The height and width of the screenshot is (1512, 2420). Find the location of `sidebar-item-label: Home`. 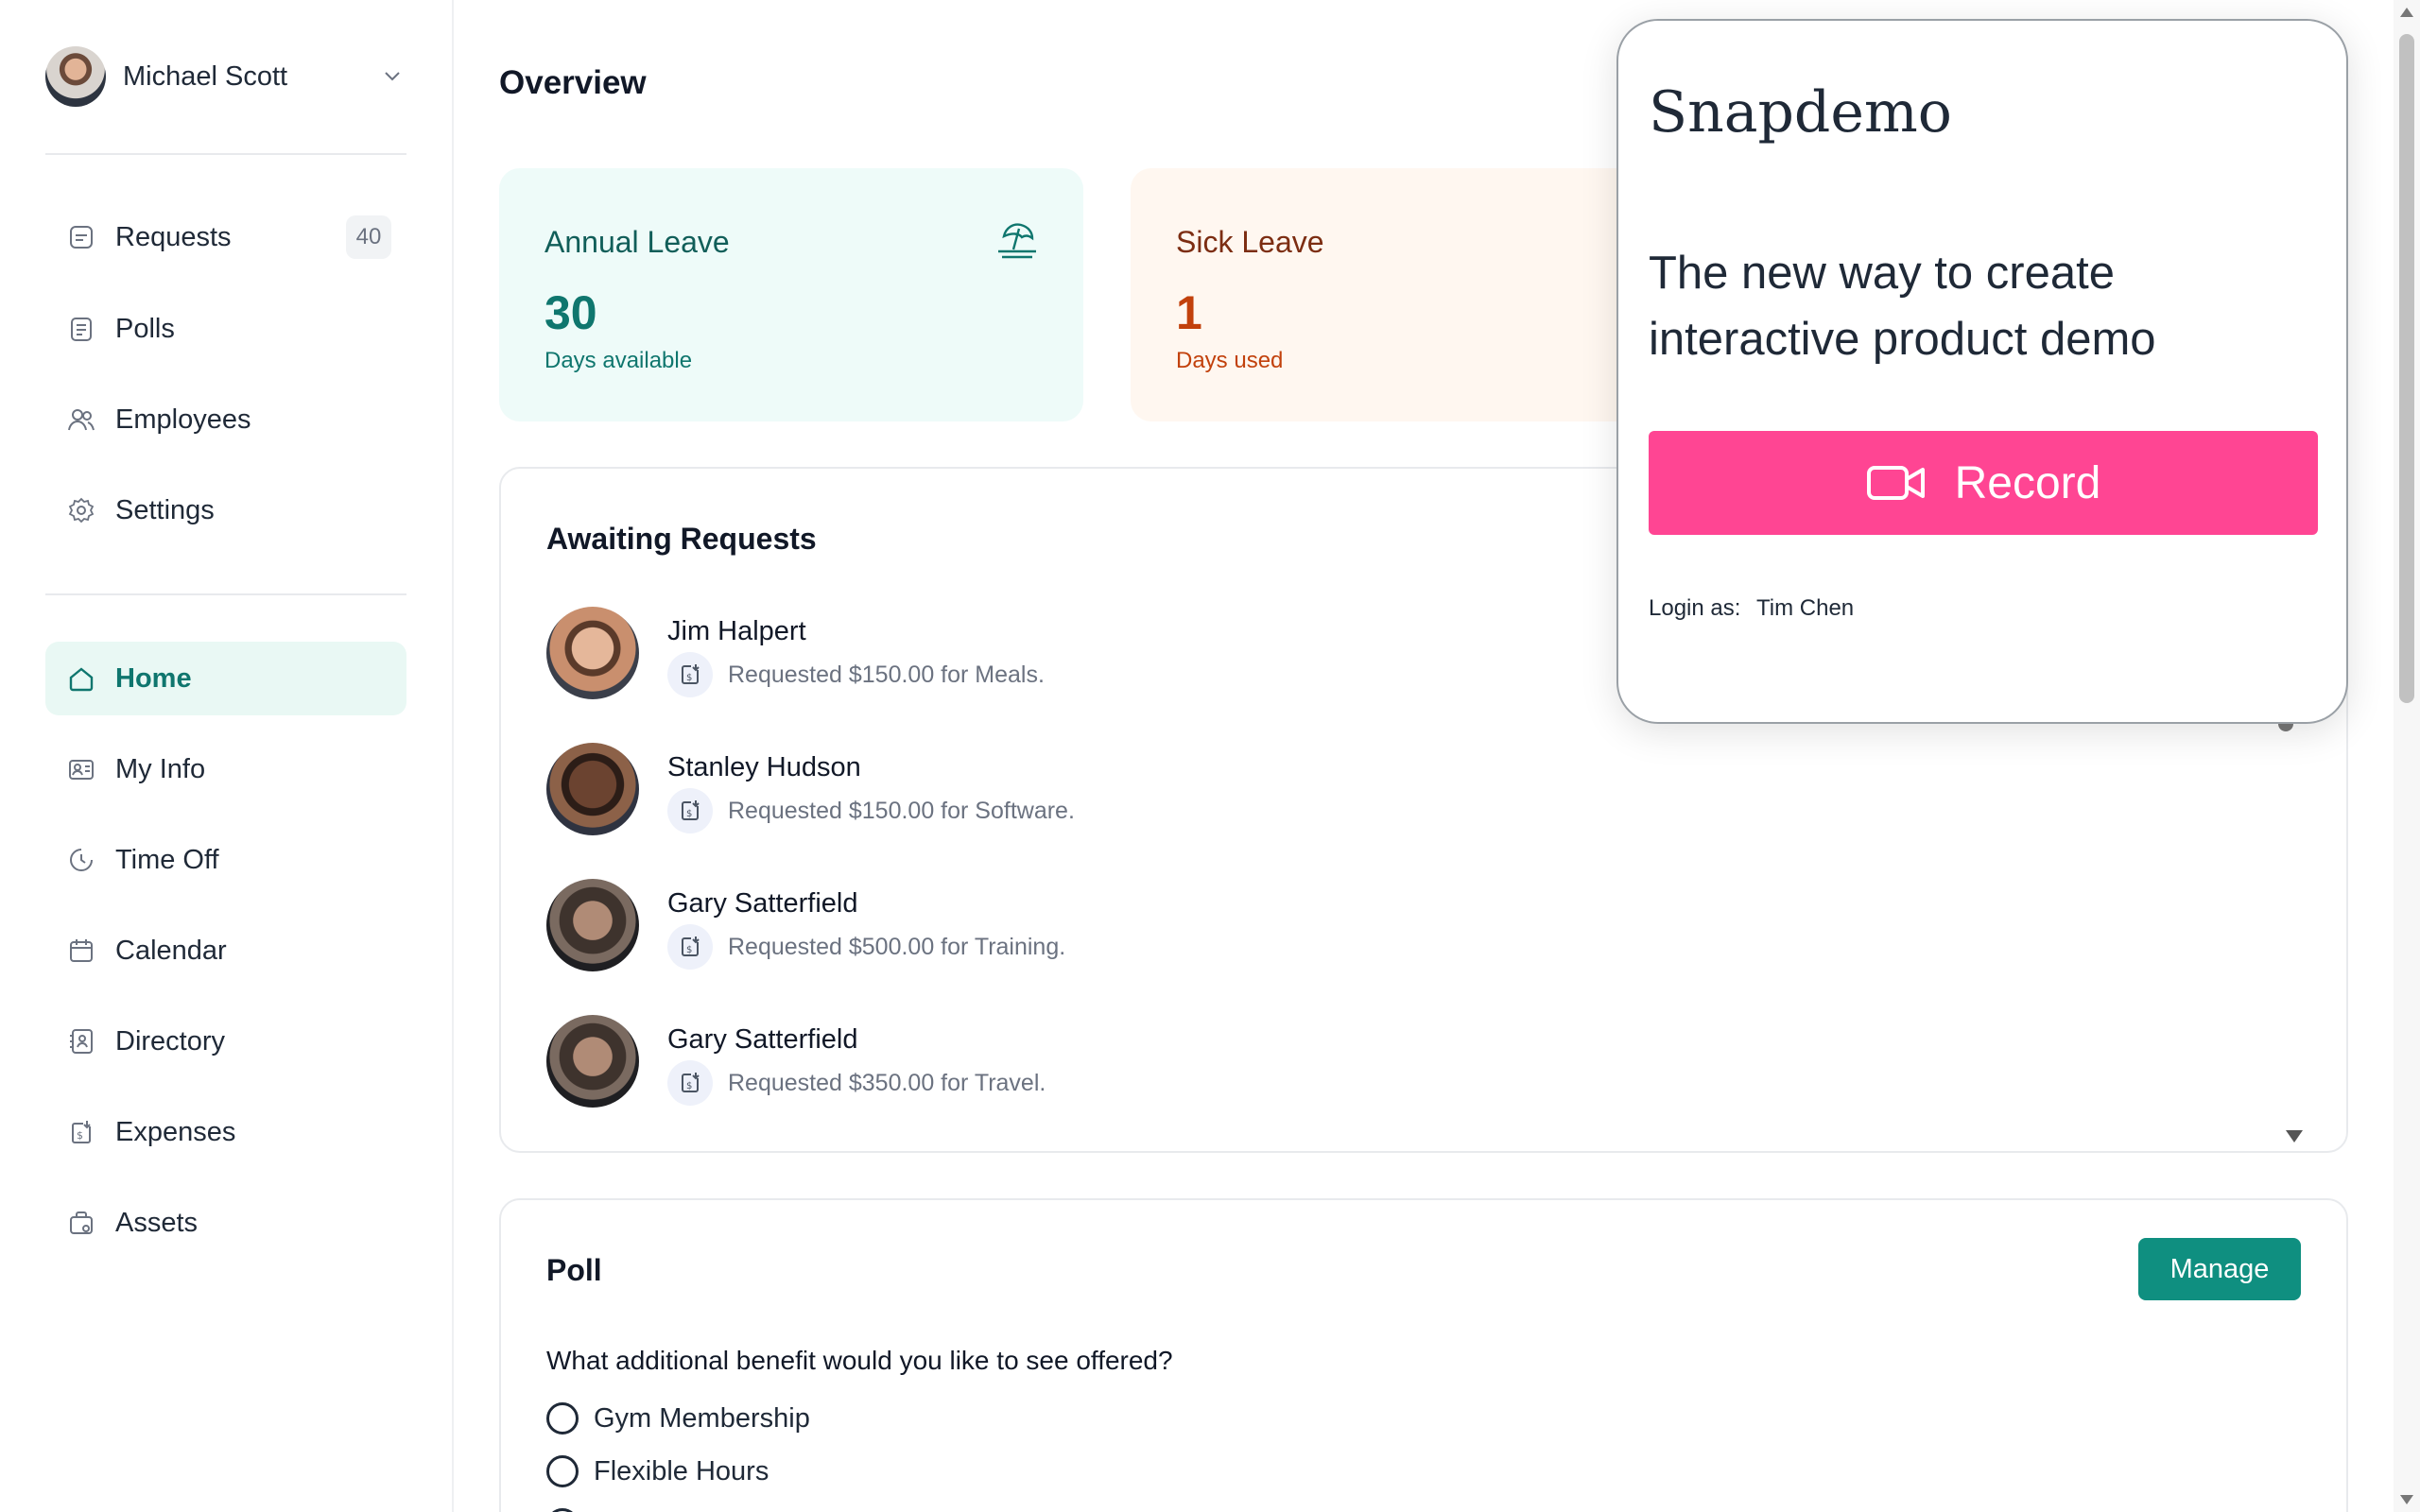

sidebar-item-label: Home is located at coordinates (153, 678).